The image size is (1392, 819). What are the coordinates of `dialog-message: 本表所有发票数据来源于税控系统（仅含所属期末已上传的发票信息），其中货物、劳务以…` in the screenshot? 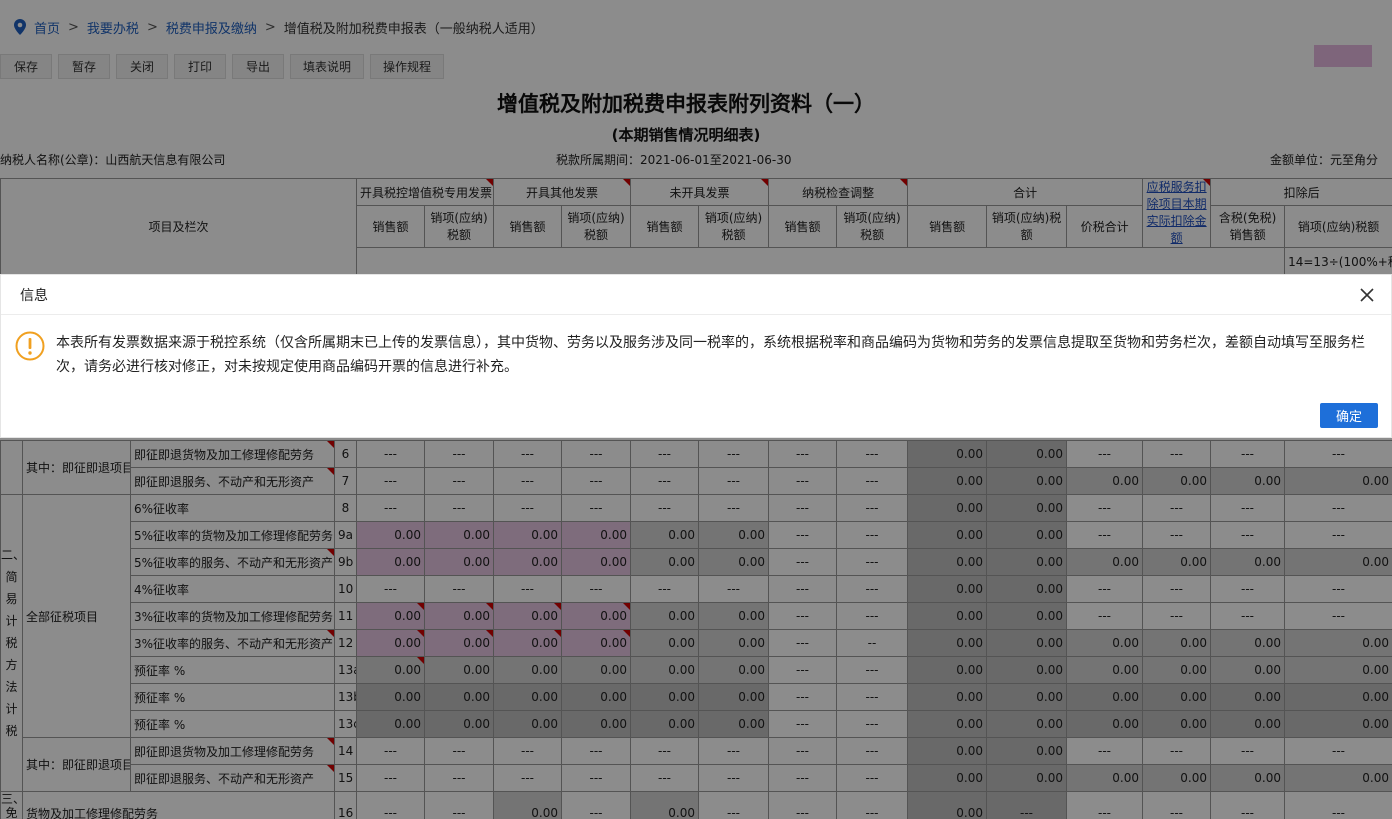 It's located at (710, 355).